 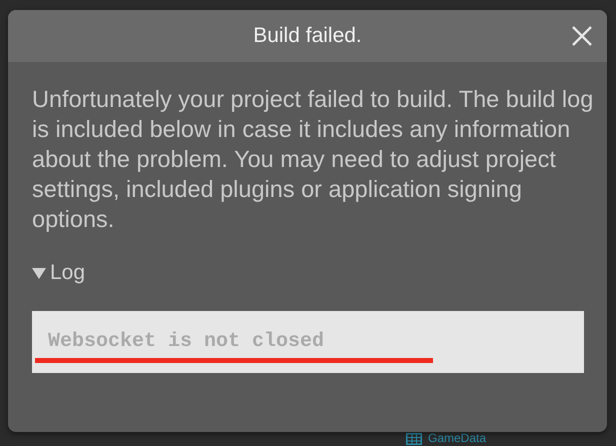 I want to click on dialog-title: Build failed., so click(x=307, y=36).